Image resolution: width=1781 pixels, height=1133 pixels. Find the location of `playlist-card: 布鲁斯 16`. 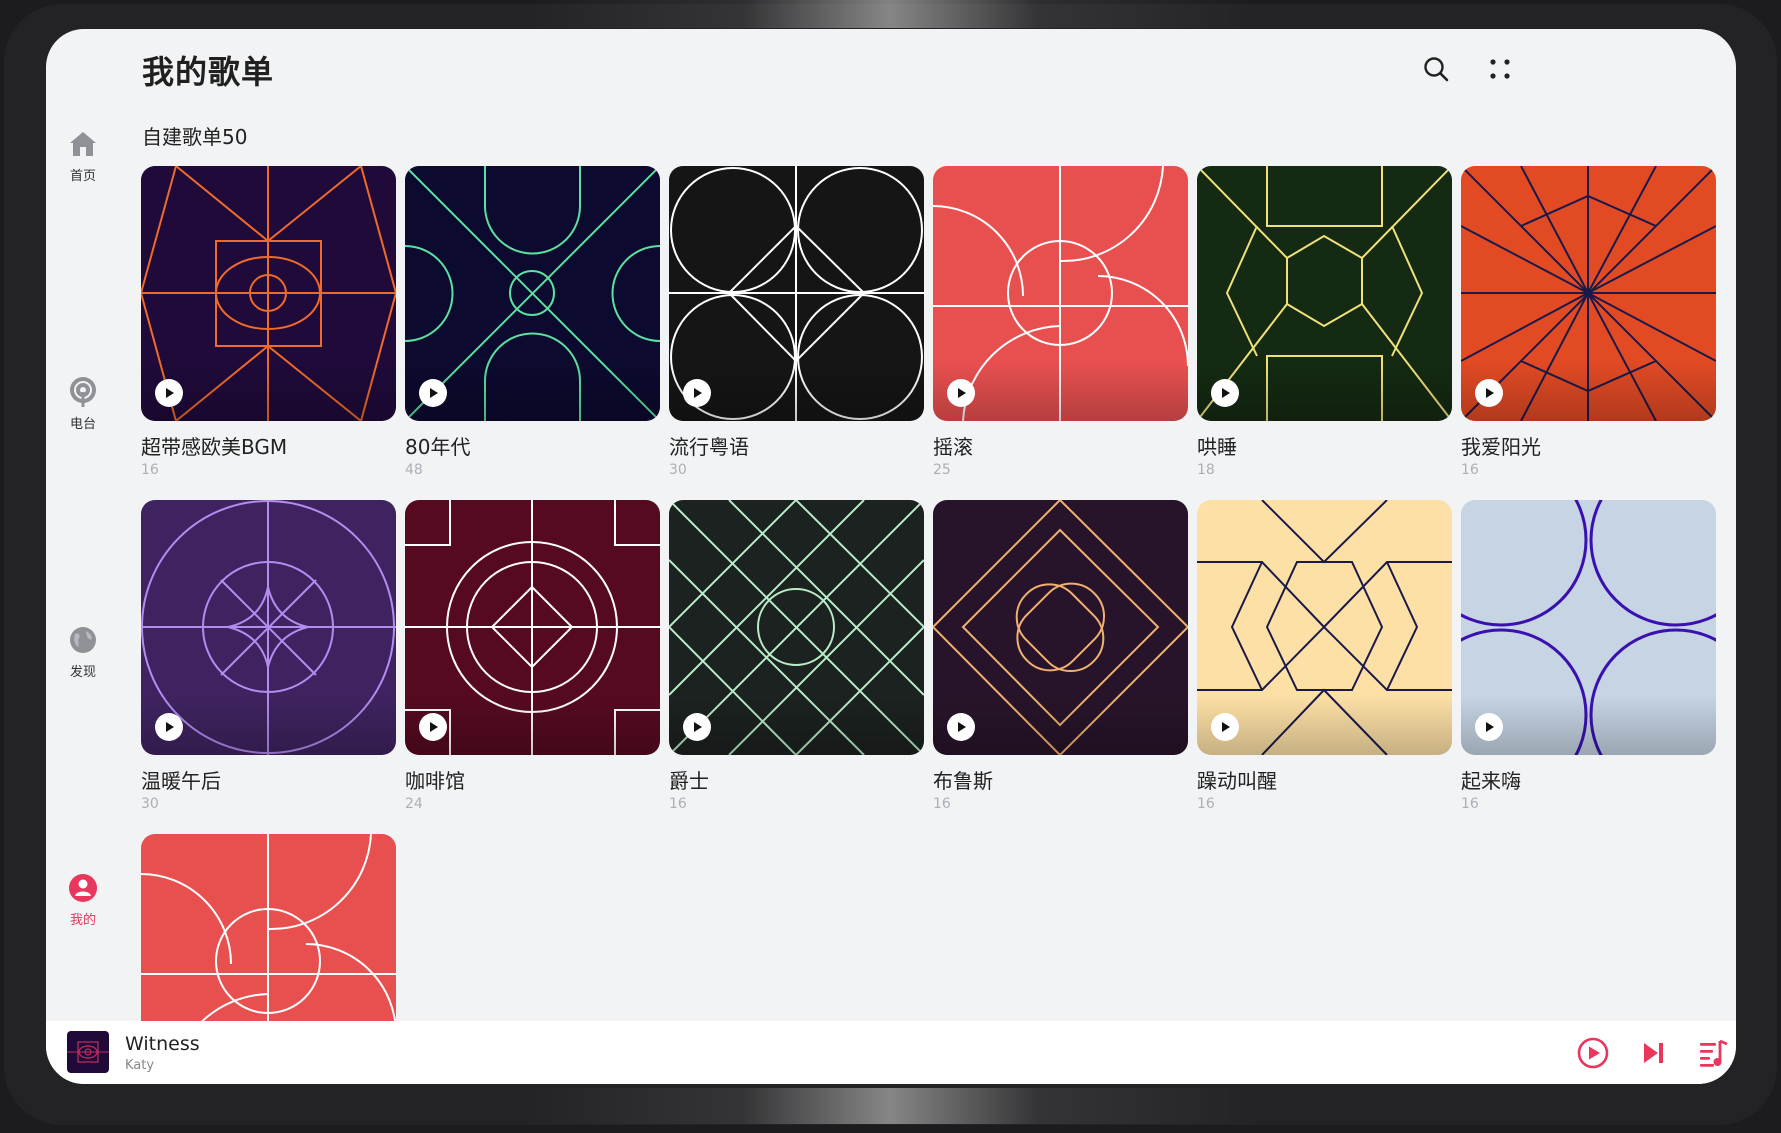

playlist-card: 布鲁斯 16 is located at coordinates (1060, 656).